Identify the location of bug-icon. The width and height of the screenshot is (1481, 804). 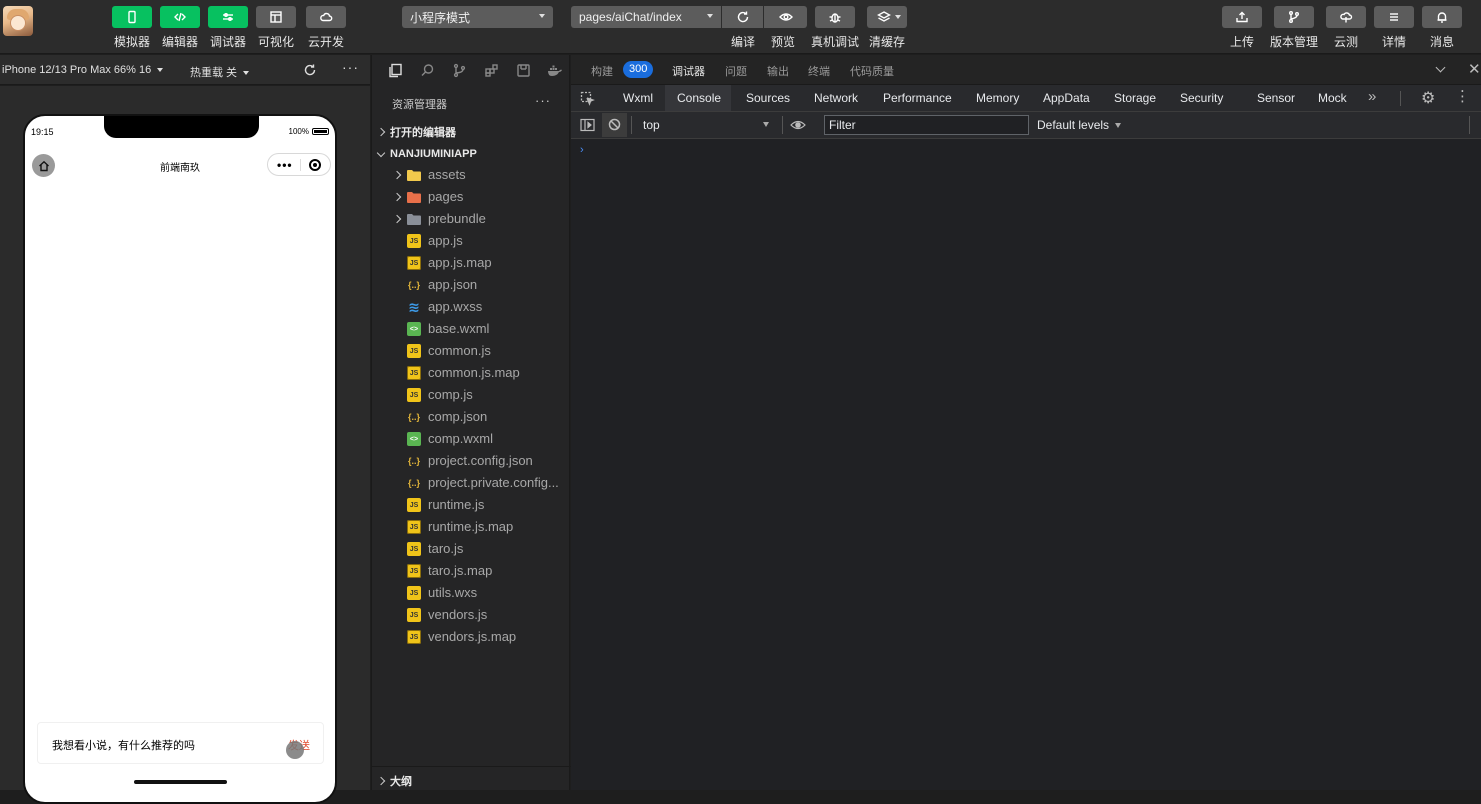
(835, 18).